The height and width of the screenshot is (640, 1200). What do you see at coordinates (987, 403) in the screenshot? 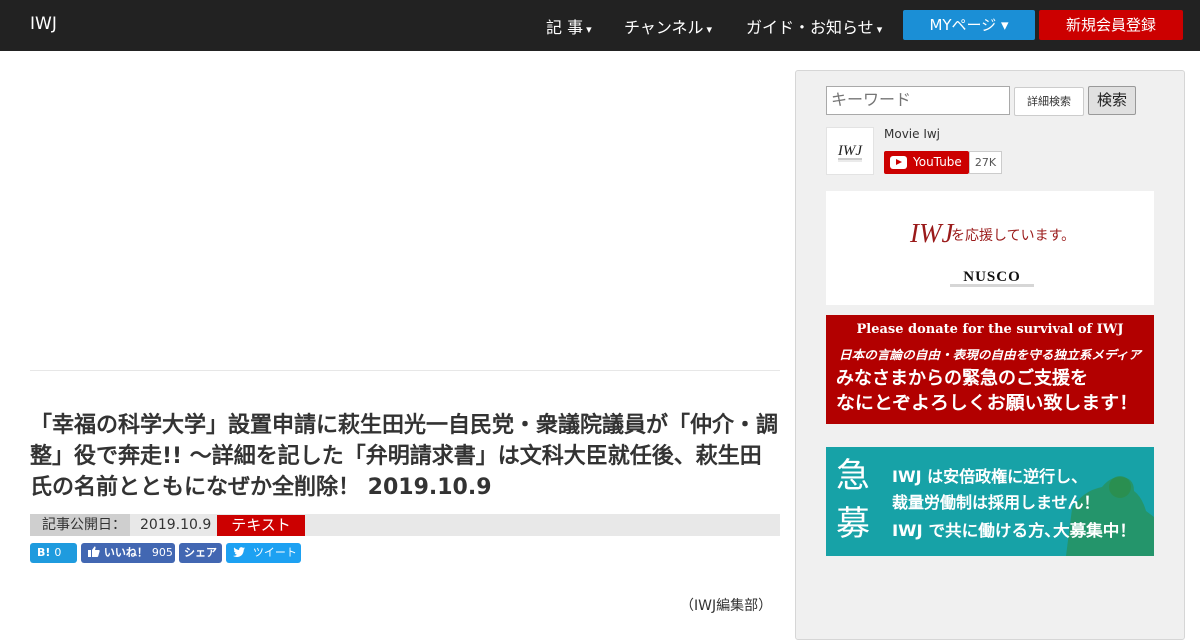
I see `donate-line-4: なにとぞよろしくお願い致します！` at bounding box center [987, 403].